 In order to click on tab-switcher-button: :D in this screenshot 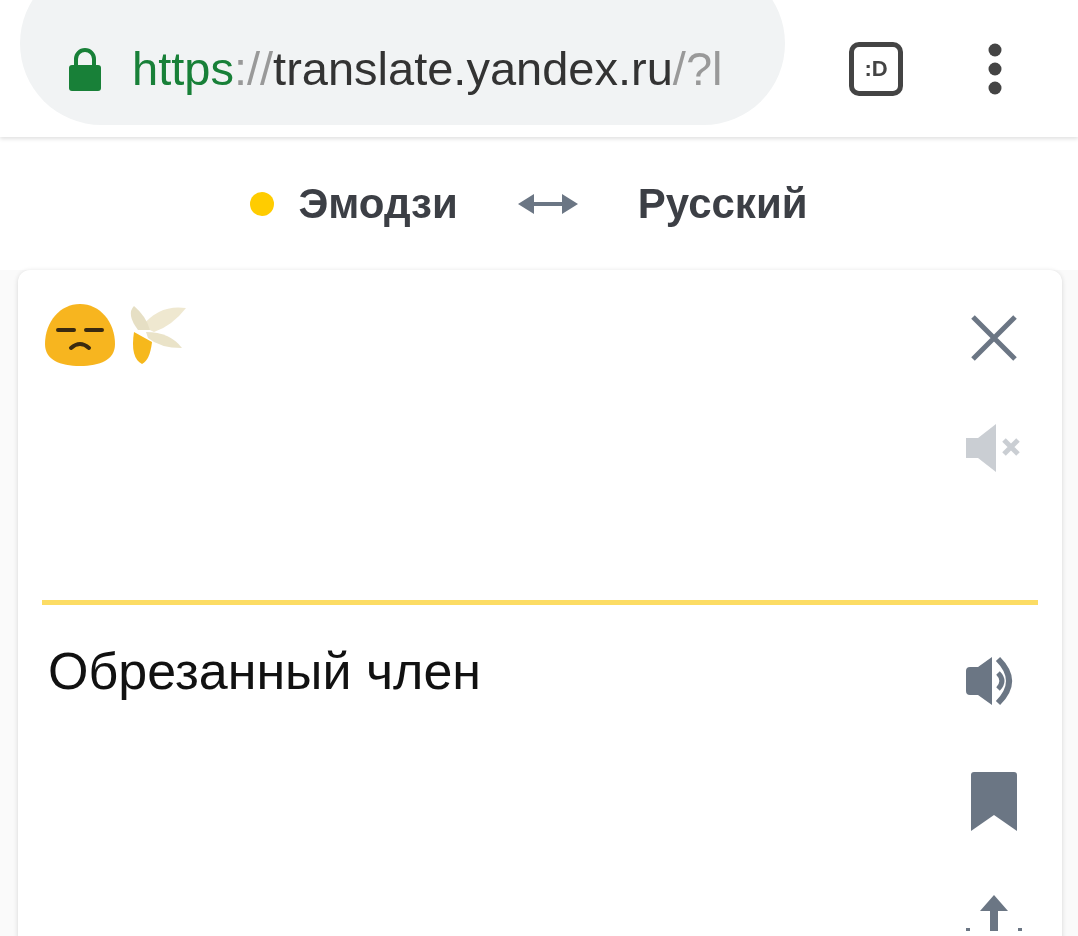, I will do `click(876, 68)`.